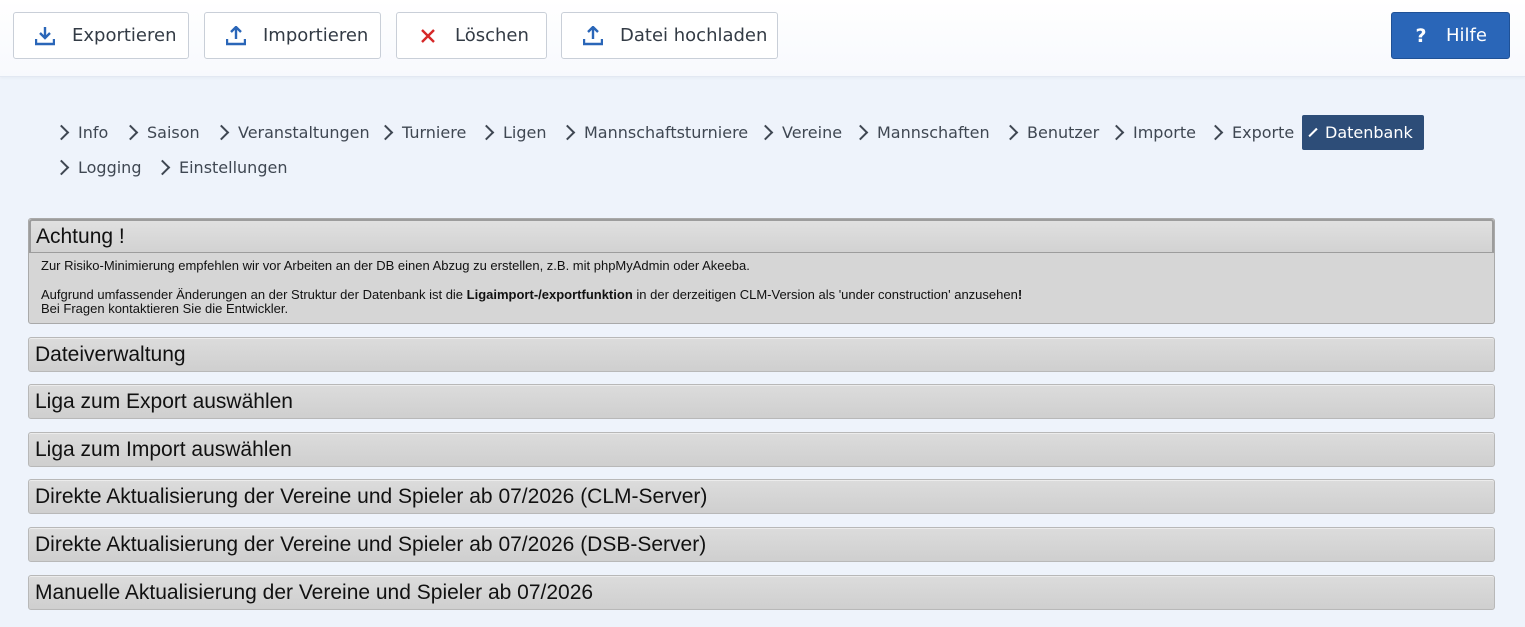 The image size is (1525, 627). Describe the element at coordinates (161, 132) in the screenshot. I see `nav-item-saison: Saison` at that location.